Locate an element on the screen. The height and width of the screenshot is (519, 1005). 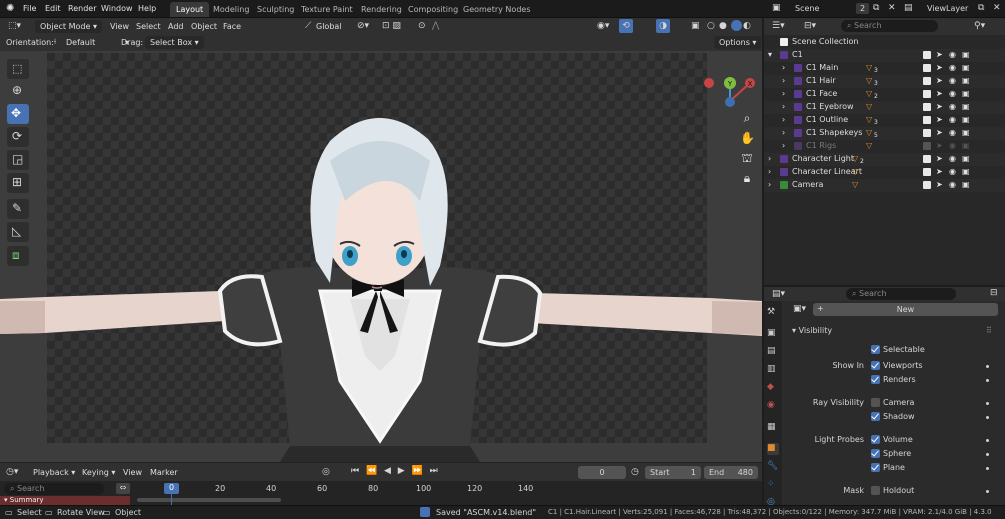
outliner-row: › Camera ▽ ➤ ◉ ▣ is located at coordinates (884, 185).